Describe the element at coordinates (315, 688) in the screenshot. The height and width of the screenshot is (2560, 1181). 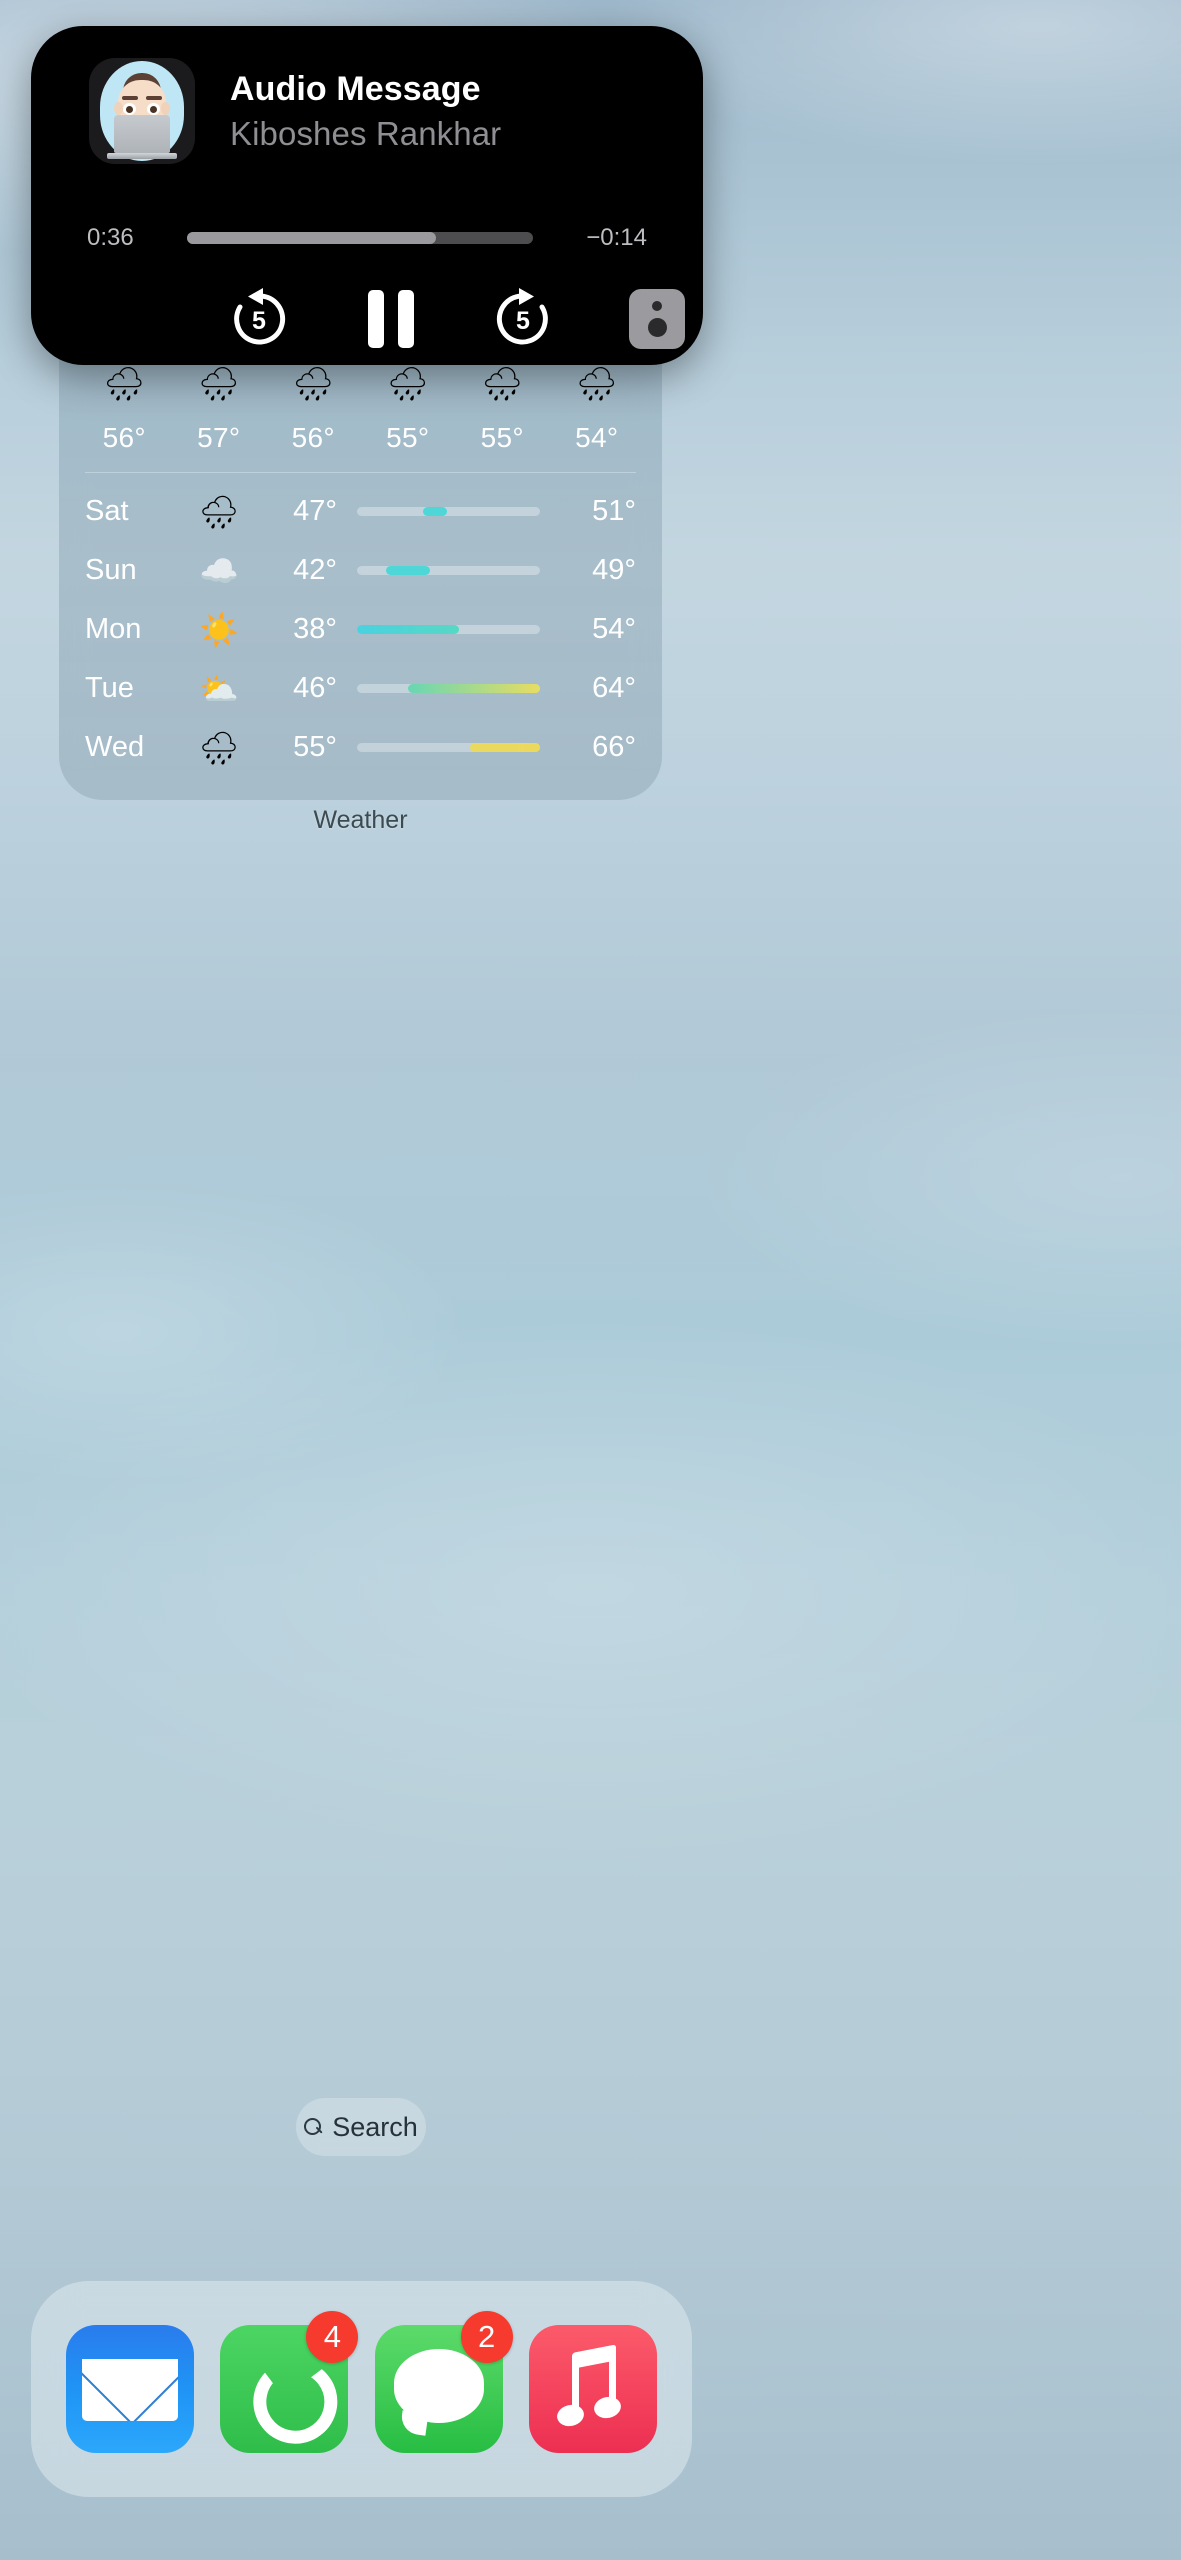
I see `day-low-temp: 46°` at that location.